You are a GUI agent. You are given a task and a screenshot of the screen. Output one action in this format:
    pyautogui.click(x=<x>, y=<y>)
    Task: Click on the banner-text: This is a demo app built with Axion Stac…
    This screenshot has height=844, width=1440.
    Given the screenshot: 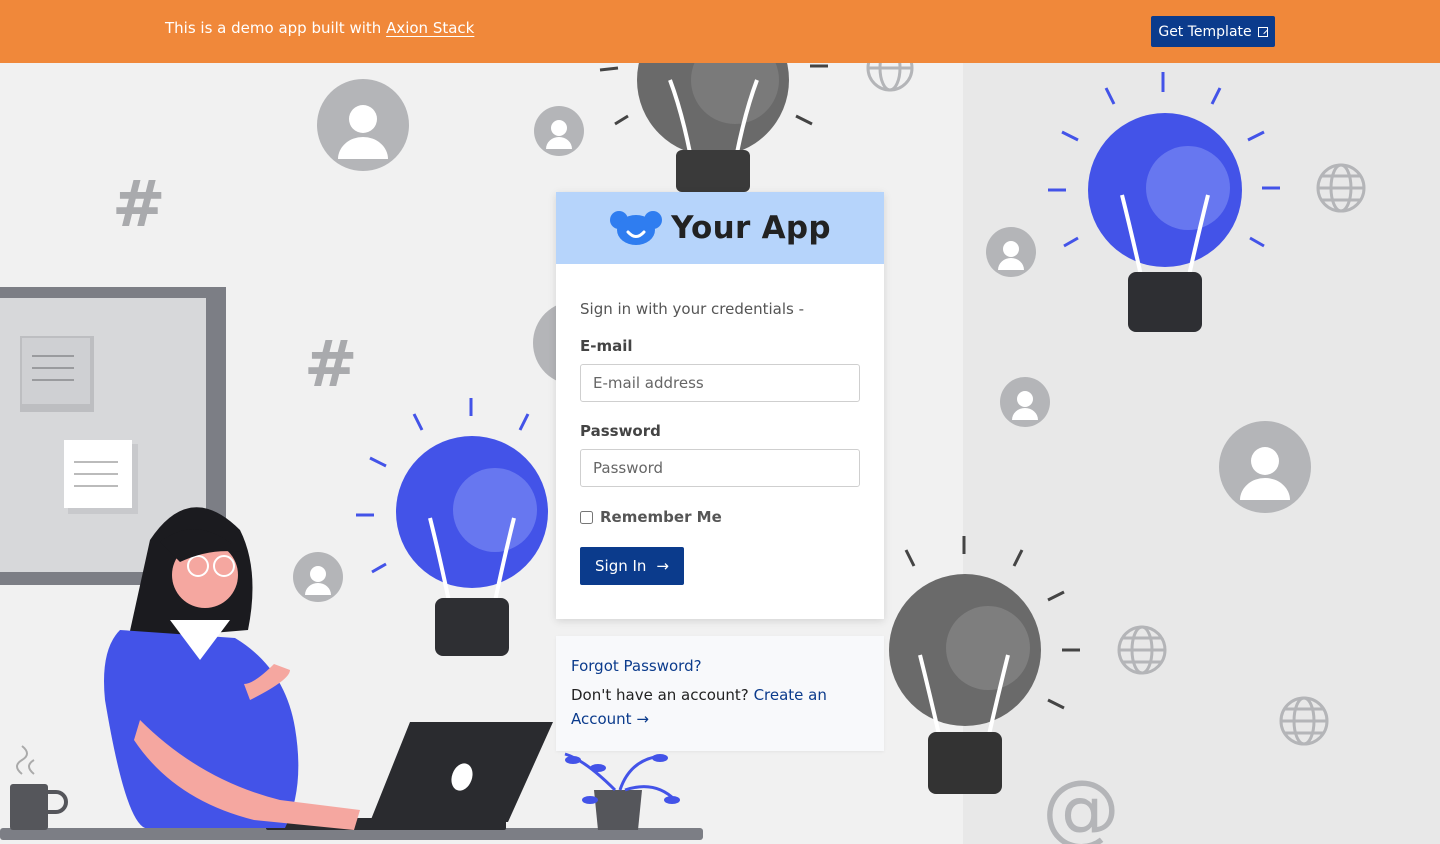 What is the action you would take?
    pyautogui.click(x=319, y=28)
    